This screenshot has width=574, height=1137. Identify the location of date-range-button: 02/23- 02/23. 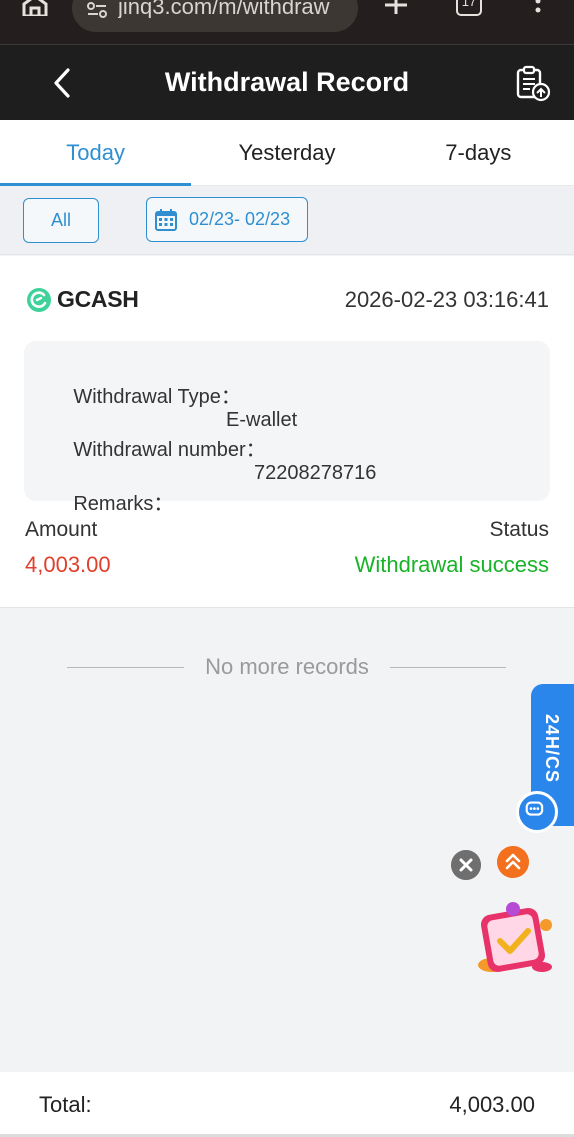
(227, 219).